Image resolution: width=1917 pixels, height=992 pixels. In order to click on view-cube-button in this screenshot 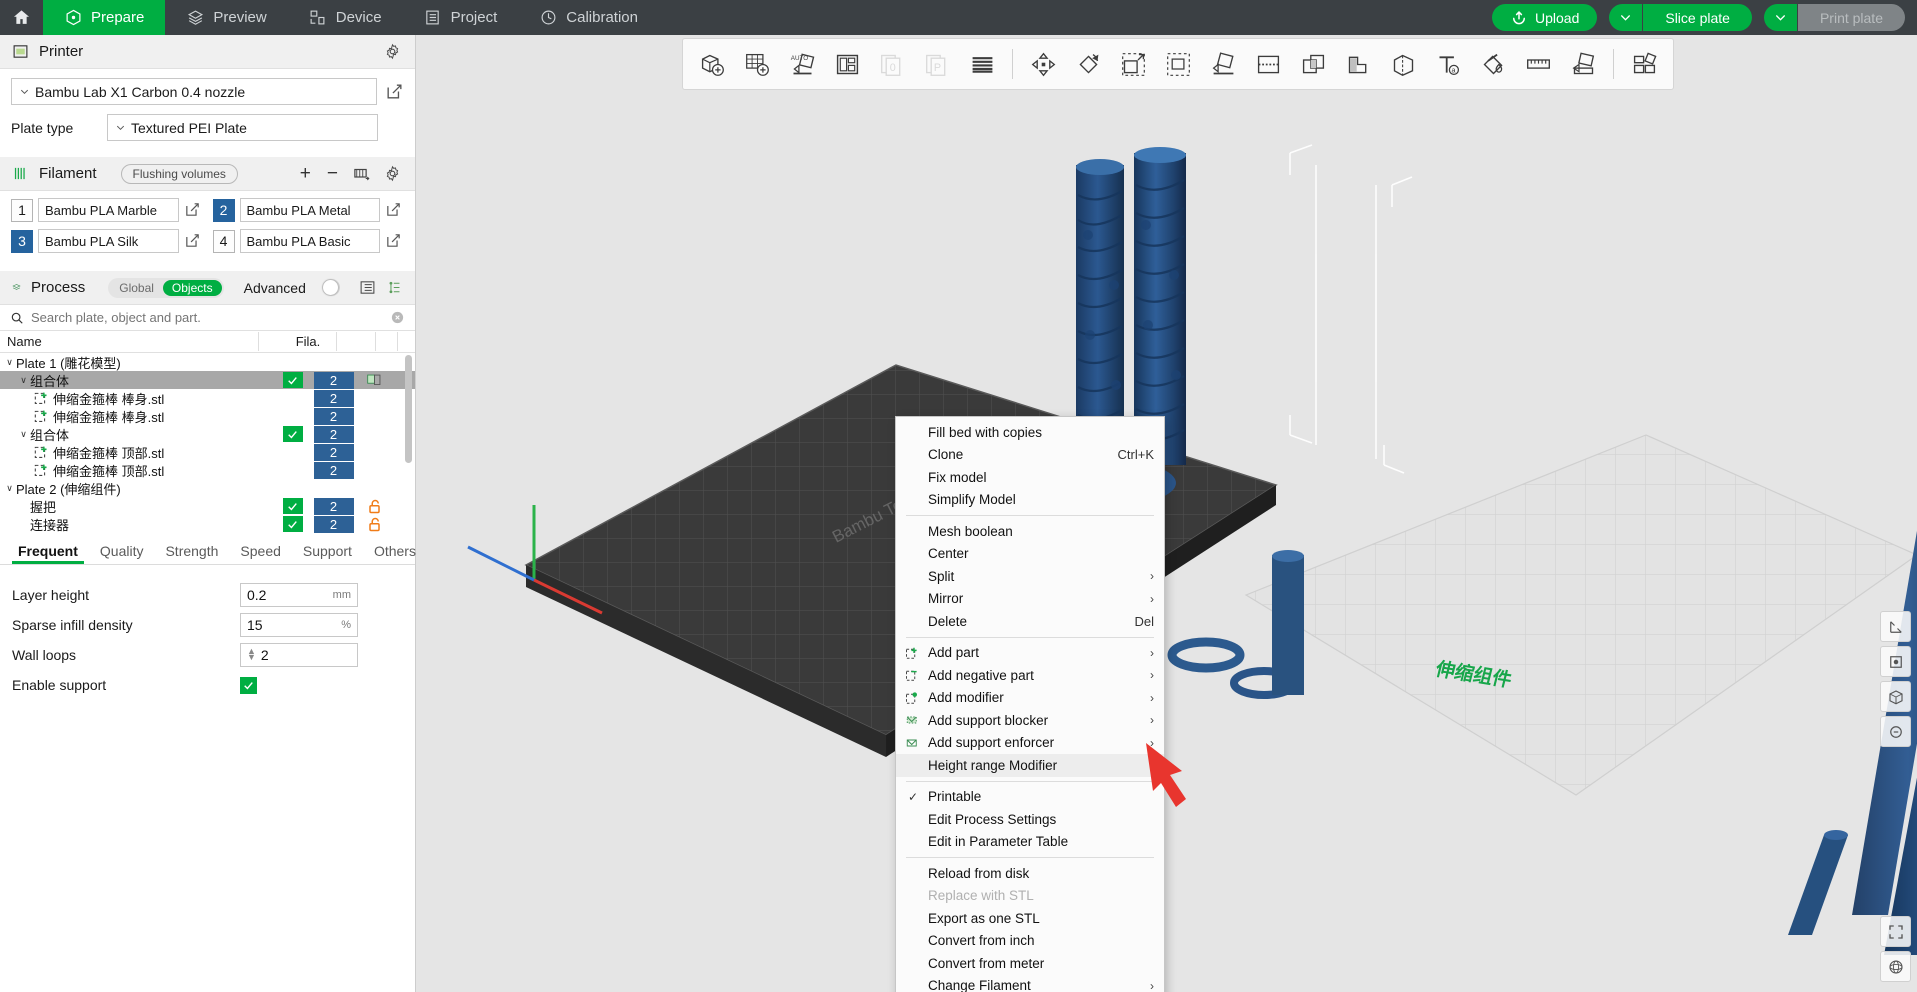, I will do `click(1895, 696)`.